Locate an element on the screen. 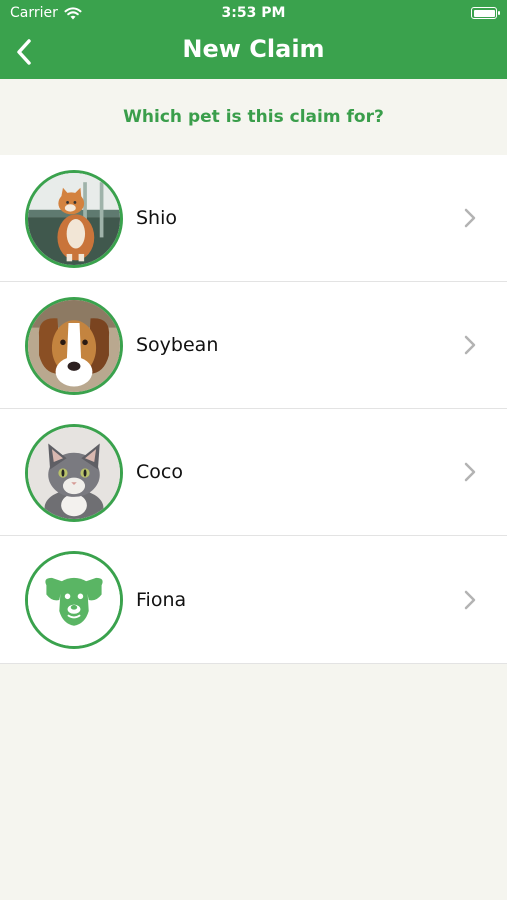 This screenshot has width=507, height=900. beagle-photo is located at coordinates (74, 346).